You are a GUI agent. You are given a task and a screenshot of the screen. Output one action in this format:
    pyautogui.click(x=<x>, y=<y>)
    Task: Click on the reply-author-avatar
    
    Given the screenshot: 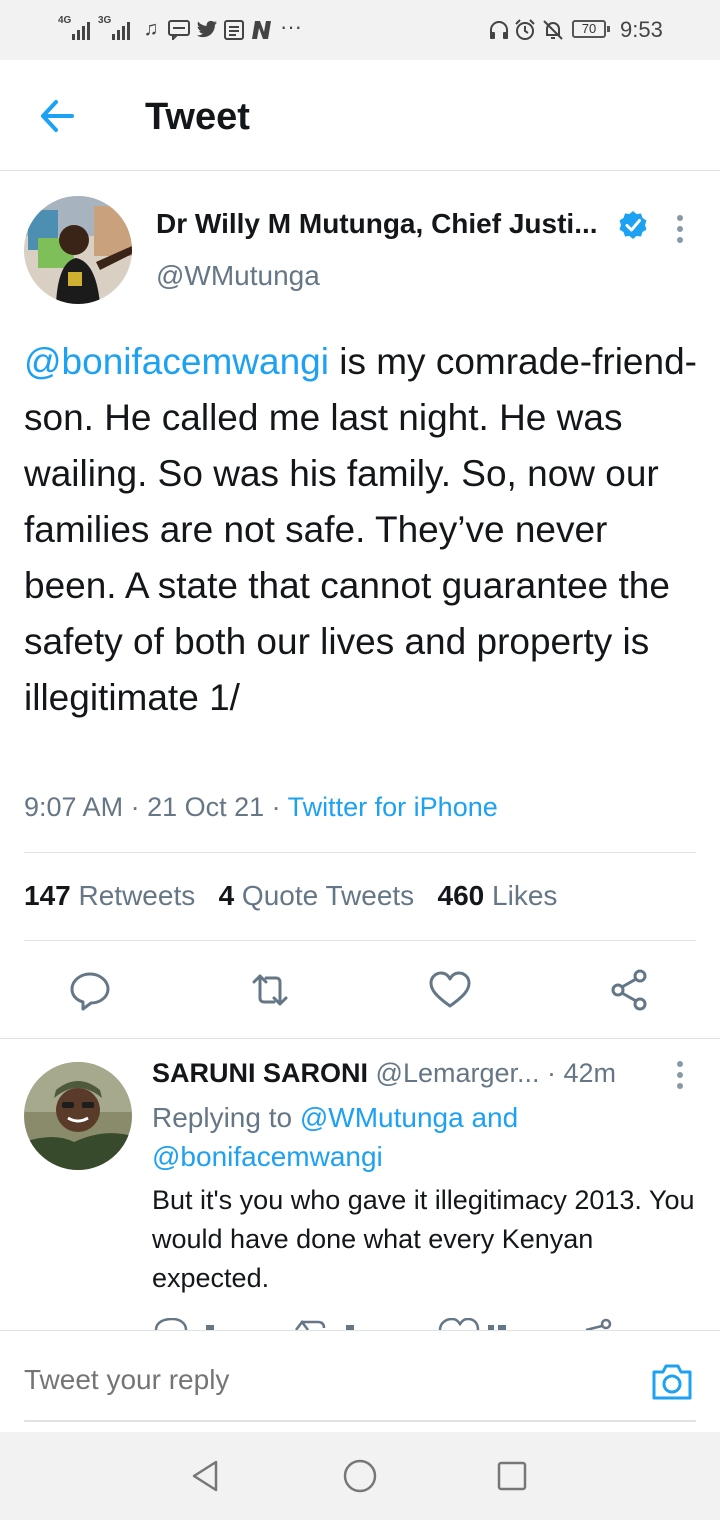 What is the action you would take?
    pyautogui.click(x=78, y=1116)
    